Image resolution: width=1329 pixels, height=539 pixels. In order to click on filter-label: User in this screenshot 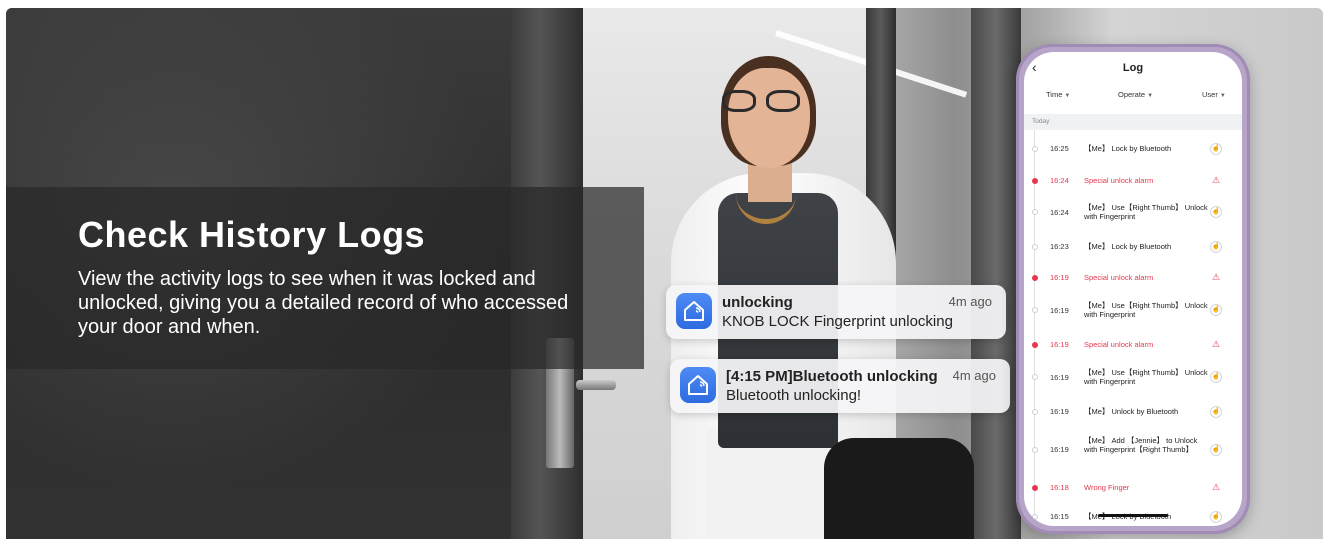, I will do `click(1210, 94)`.